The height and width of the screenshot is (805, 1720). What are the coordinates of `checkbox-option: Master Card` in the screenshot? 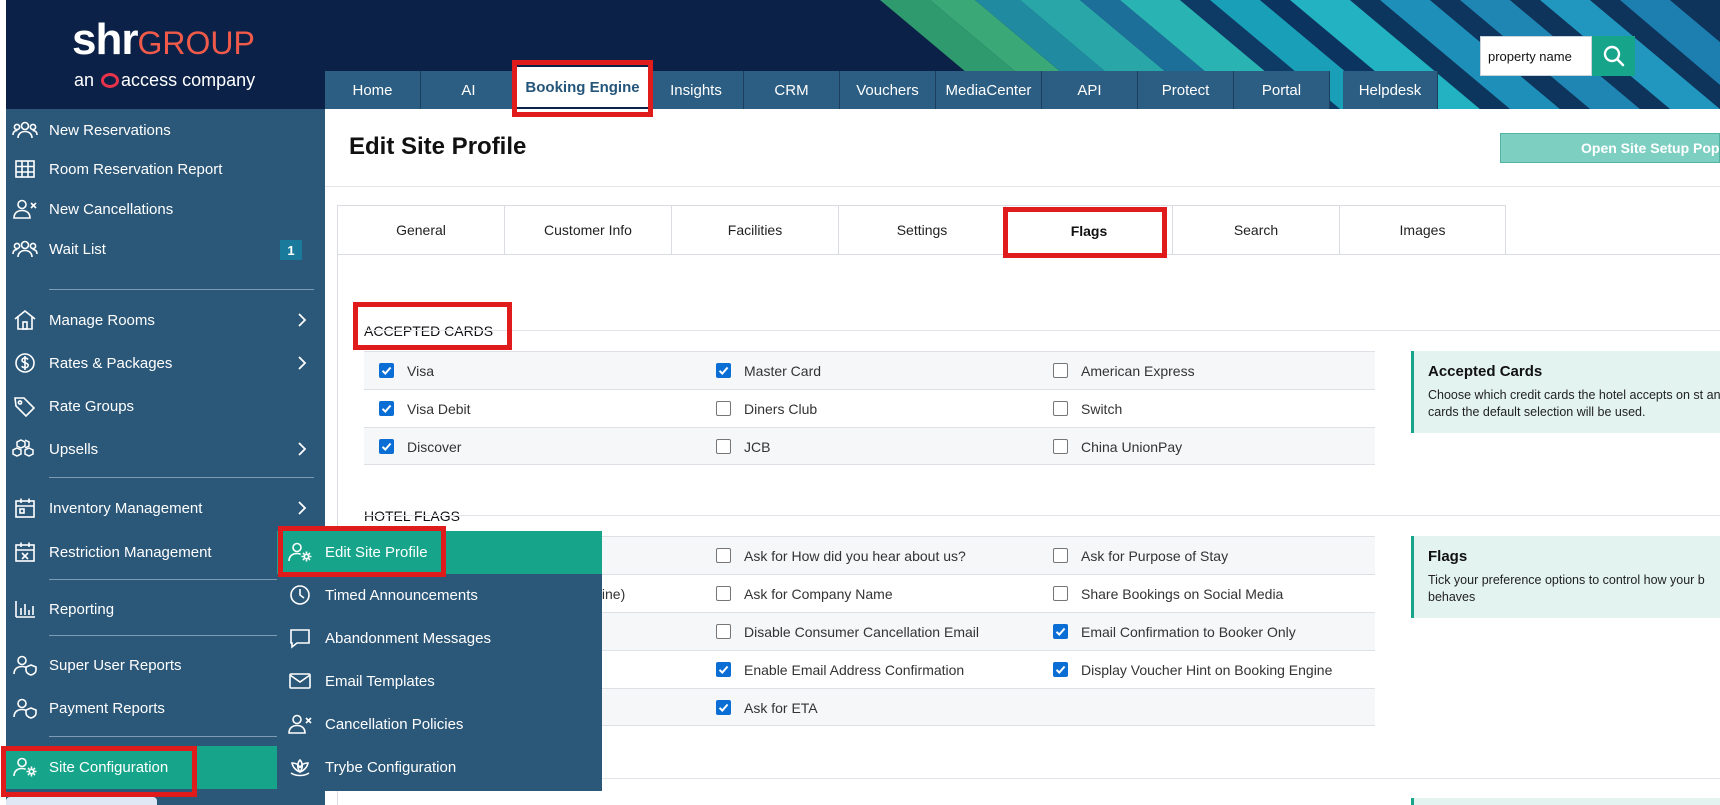 It's located at (768, 370).